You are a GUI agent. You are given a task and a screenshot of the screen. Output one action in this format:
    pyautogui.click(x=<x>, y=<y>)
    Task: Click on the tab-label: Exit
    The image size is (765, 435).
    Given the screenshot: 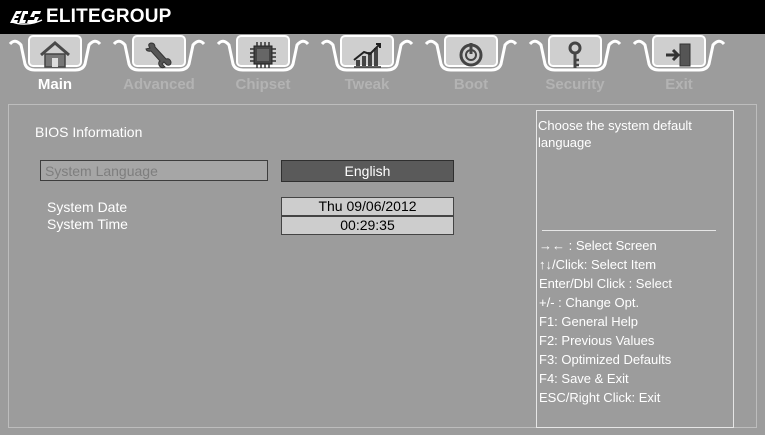 What is the action you would take?
    pyautogui.click(x=679, y=84)
    